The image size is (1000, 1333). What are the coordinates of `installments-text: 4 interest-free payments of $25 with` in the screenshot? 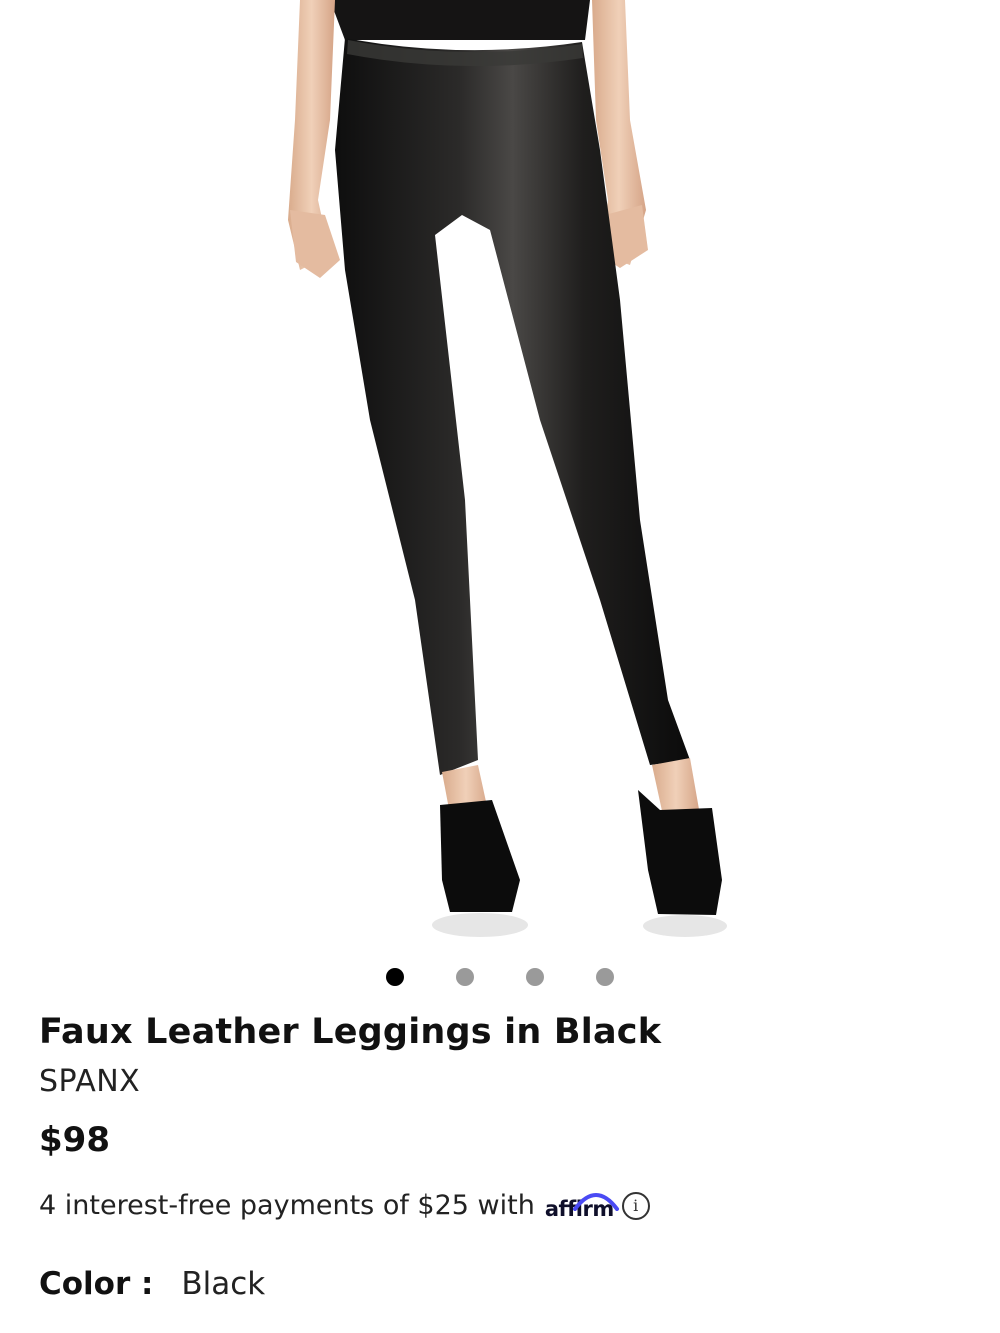 It's located at (287, 1205).